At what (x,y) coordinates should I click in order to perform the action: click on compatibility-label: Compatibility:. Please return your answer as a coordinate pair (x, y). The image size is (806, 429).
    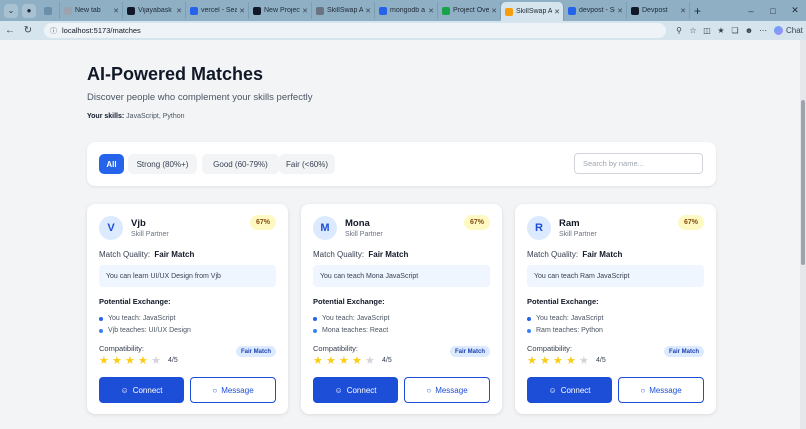
    Looking at the image, I should click on (336, 348).